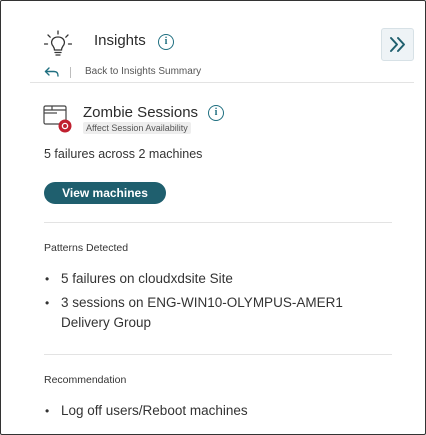 This screenshot has width=426, height=435. Describe the element at coordinates (166, 42) in the screenshot. I see `info-icon: i` at that location.